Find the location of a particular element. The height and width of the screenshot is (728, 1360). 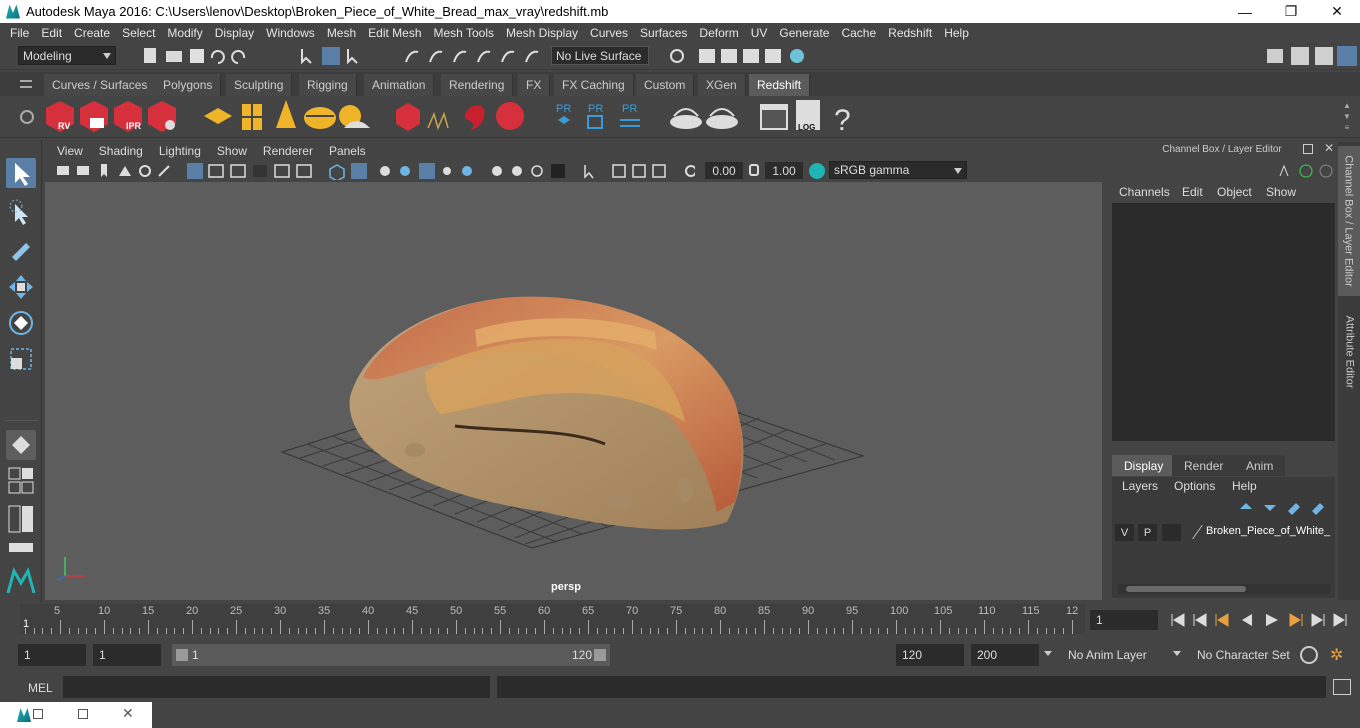

float-panel-icon is located at coordinates (1308, 149).